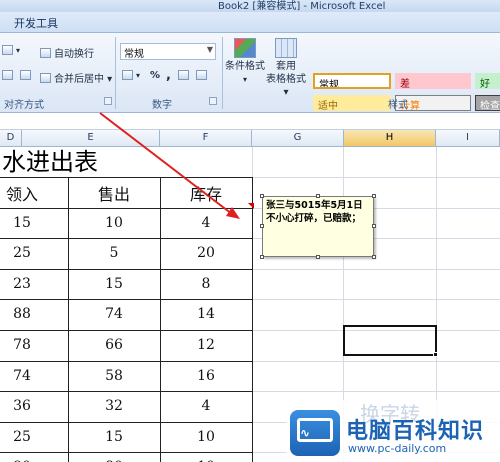 The height and width of the screenshot is (462, 500). I want to click on table-cell: 20, so click(206, 253).